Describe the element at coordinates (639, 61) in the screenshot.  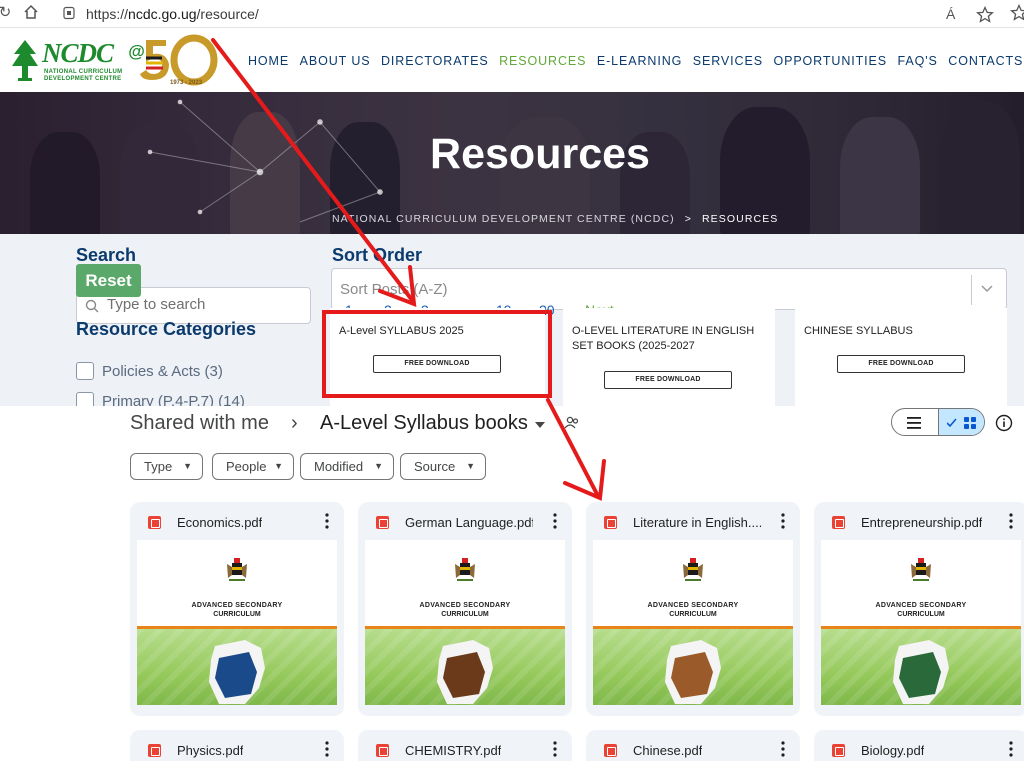
I see `nav-item-e-learning: E-LEARNING` at that location.